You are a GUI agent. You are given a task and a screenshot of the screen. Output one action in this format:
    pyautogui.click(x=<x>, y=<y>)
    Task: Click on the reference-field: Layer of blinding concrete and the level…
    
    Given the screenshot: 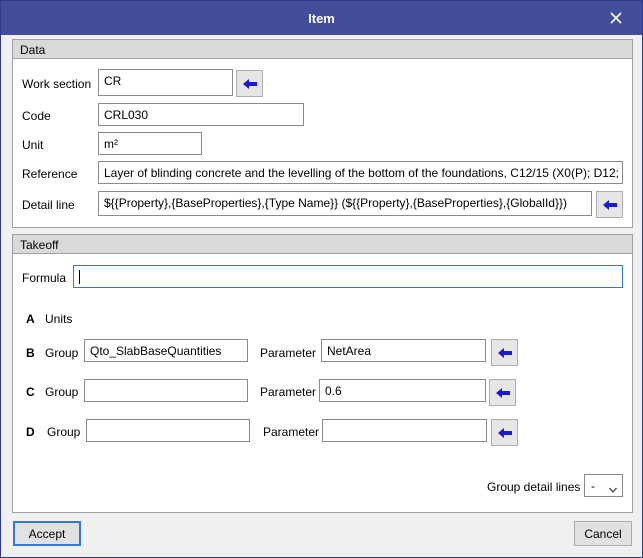 What is the action you would take?
    pyautogui.click(x=360, y=172)
    